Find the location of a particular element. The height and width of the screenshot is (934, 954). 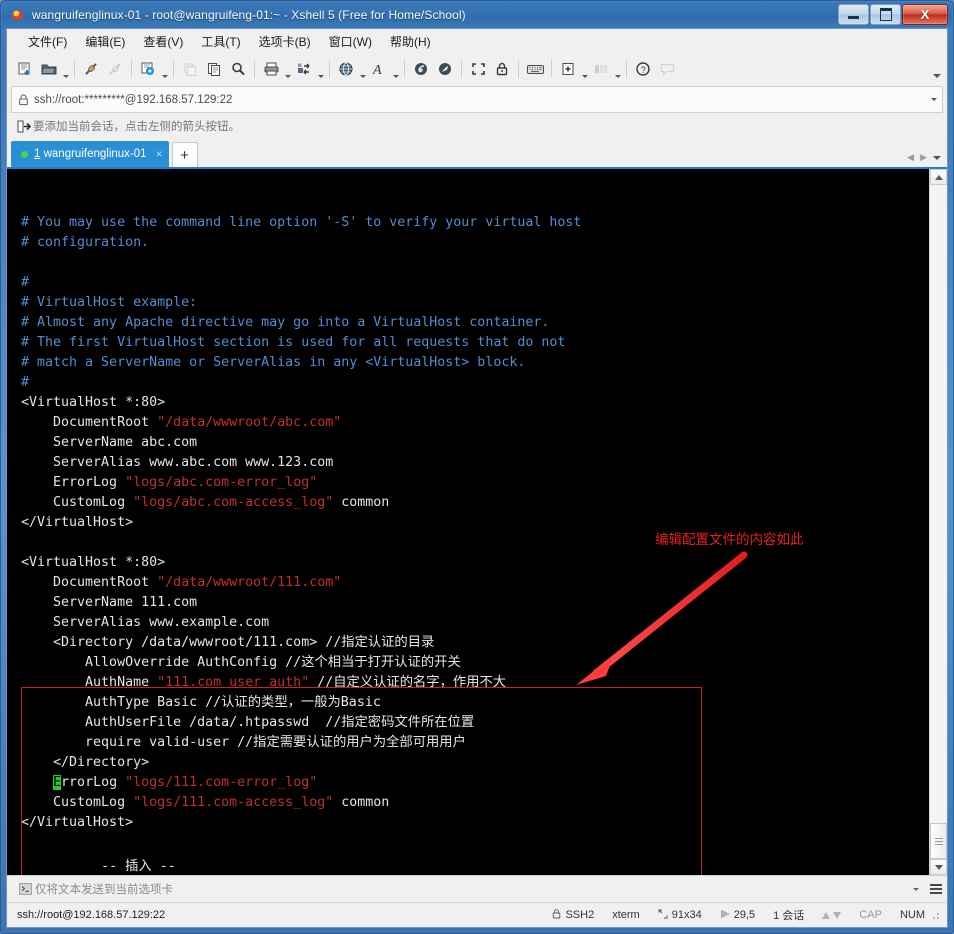

menu-help: 帮助(H) is located at coordinates (410, 41).